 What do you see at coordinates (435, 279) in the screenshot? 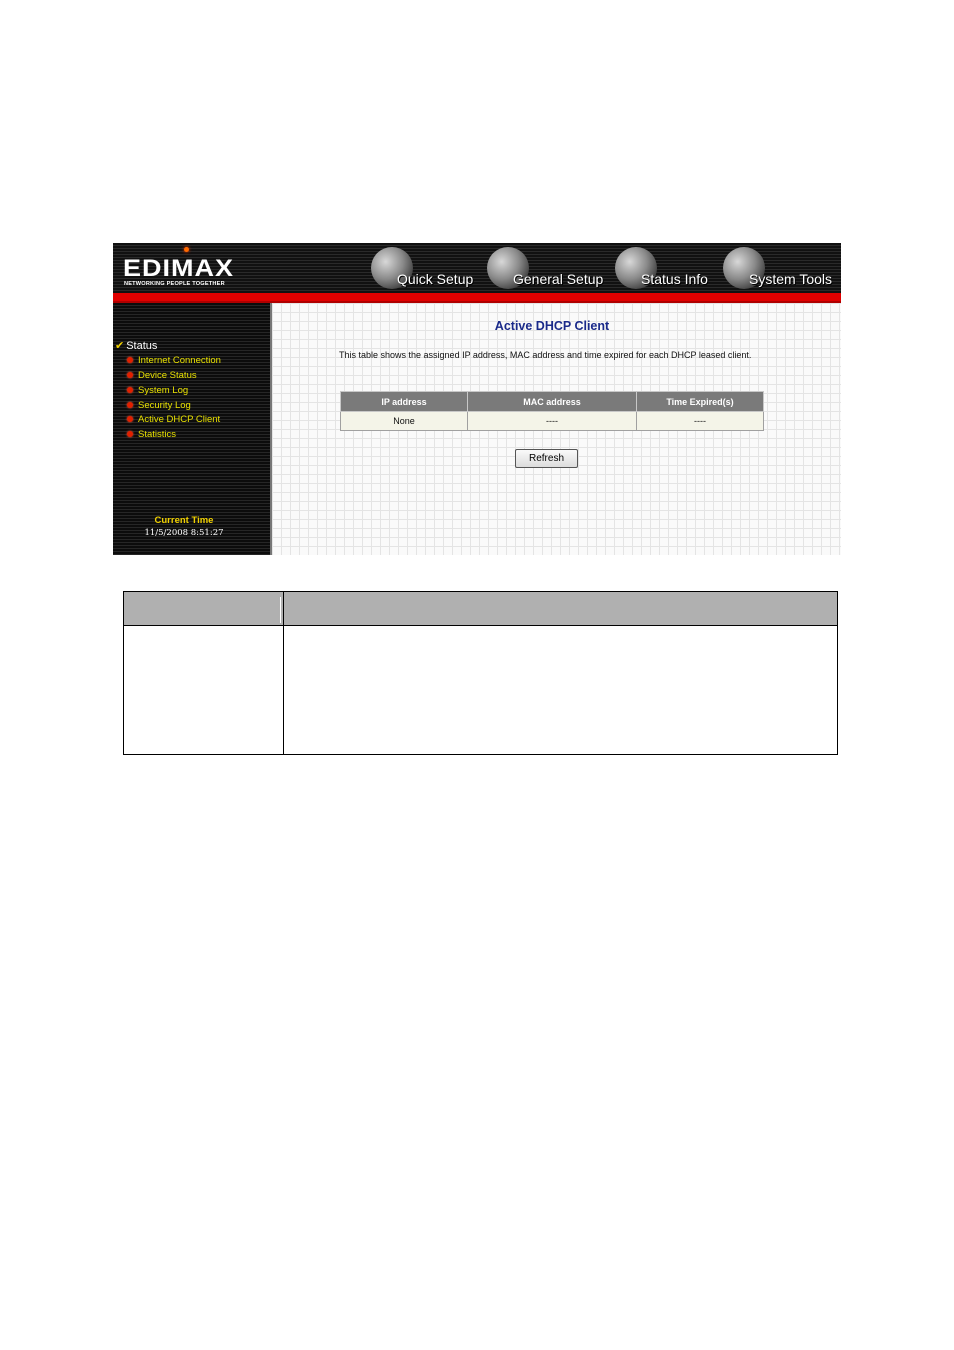
I see `nav-quick-setup-label: Quick Setup` at bounding box center [435, 279].